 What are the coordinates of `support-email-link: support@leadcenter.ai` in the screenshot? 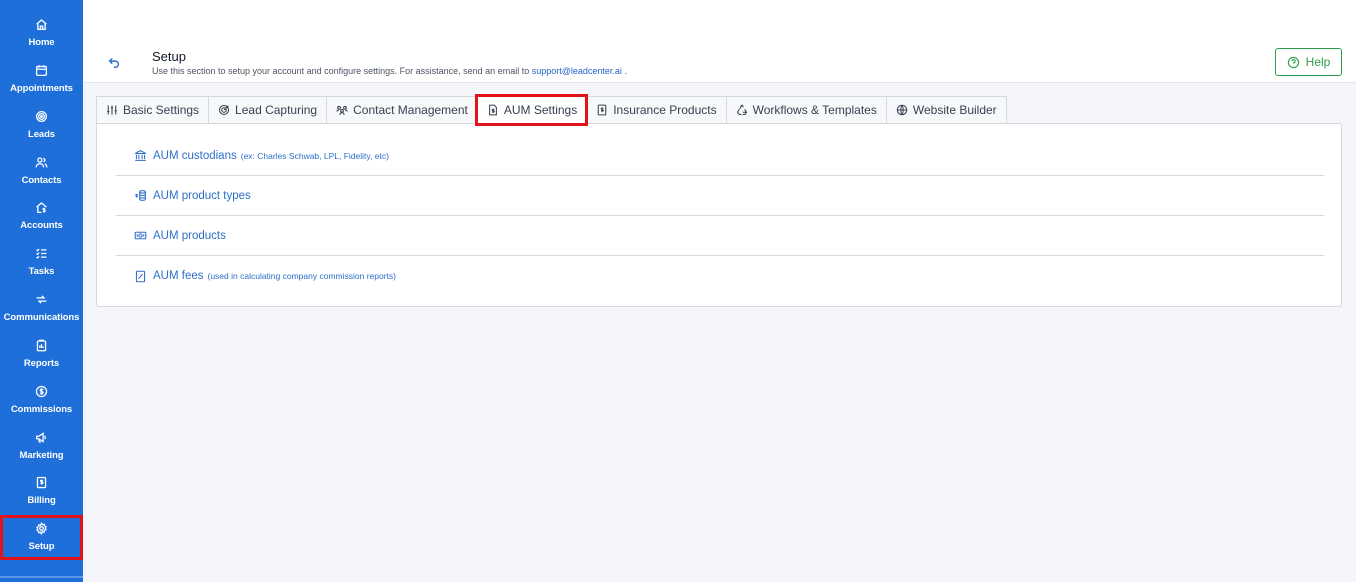 It's located at (577, 71).